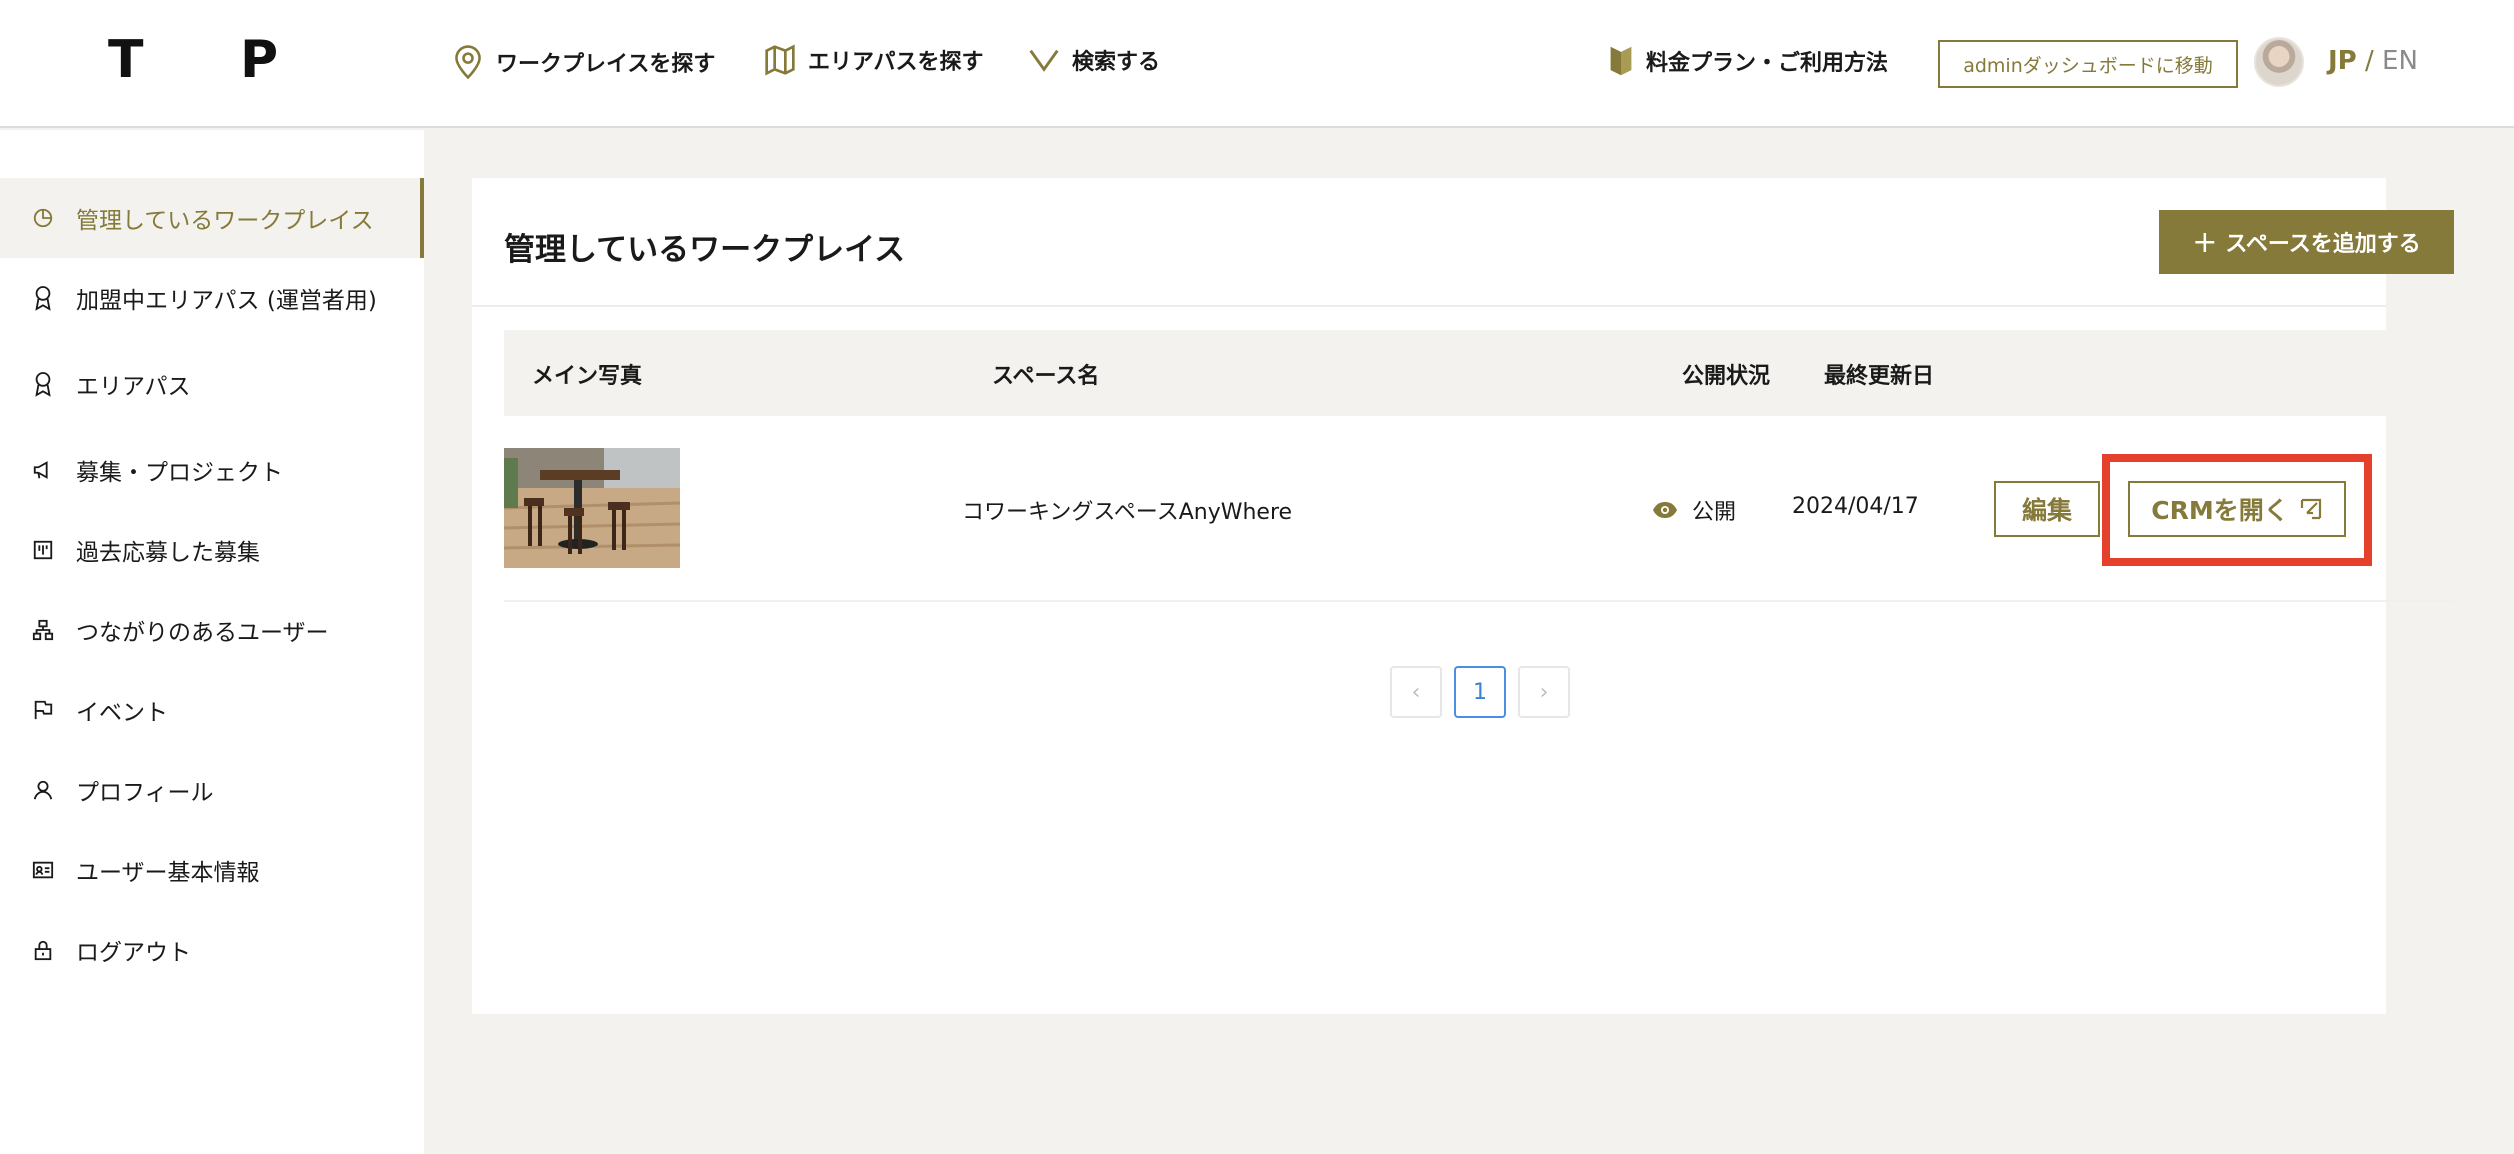 This screenshot has height=1154, width=2514. What do you see at coordinates (225, 221) in the screenshot?
I see `sidebar-item-label: 管理しているワークプレイス` at bounding box center [225, 221].